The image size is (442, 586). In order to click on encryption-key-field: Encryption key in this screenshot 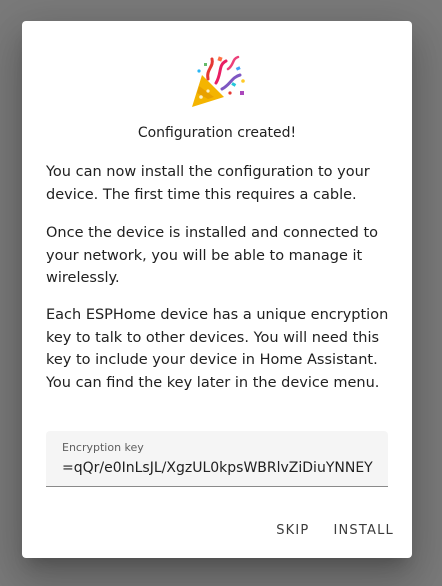, I will do `click(217, 459)`.